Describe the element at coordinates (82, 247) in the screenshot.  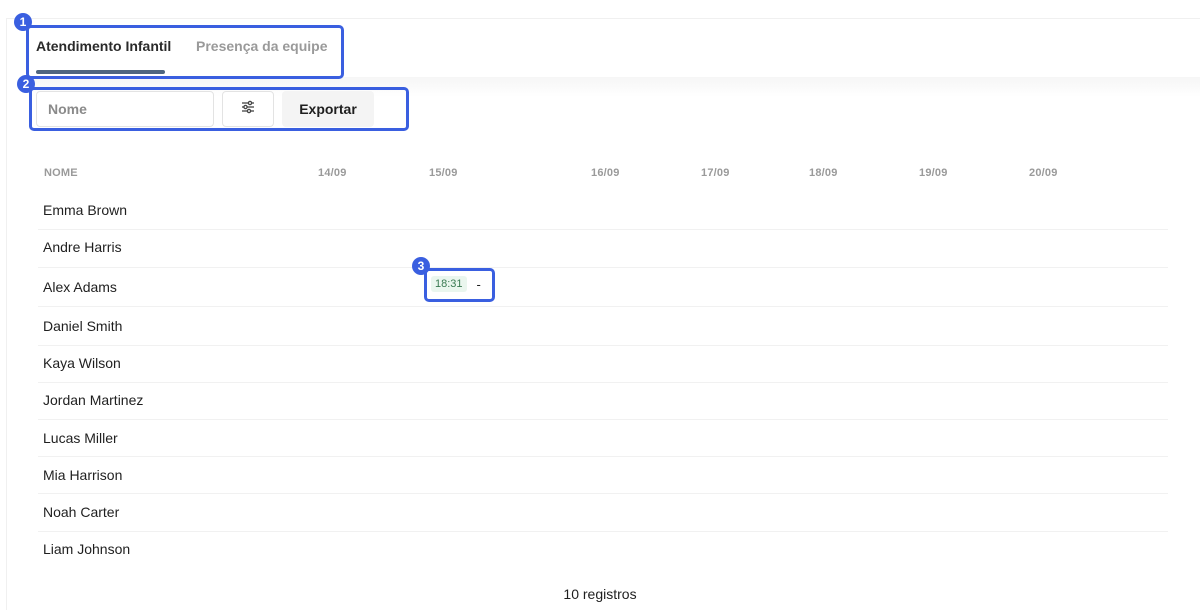
I see `table-row-name: Andre Harris` at that location.